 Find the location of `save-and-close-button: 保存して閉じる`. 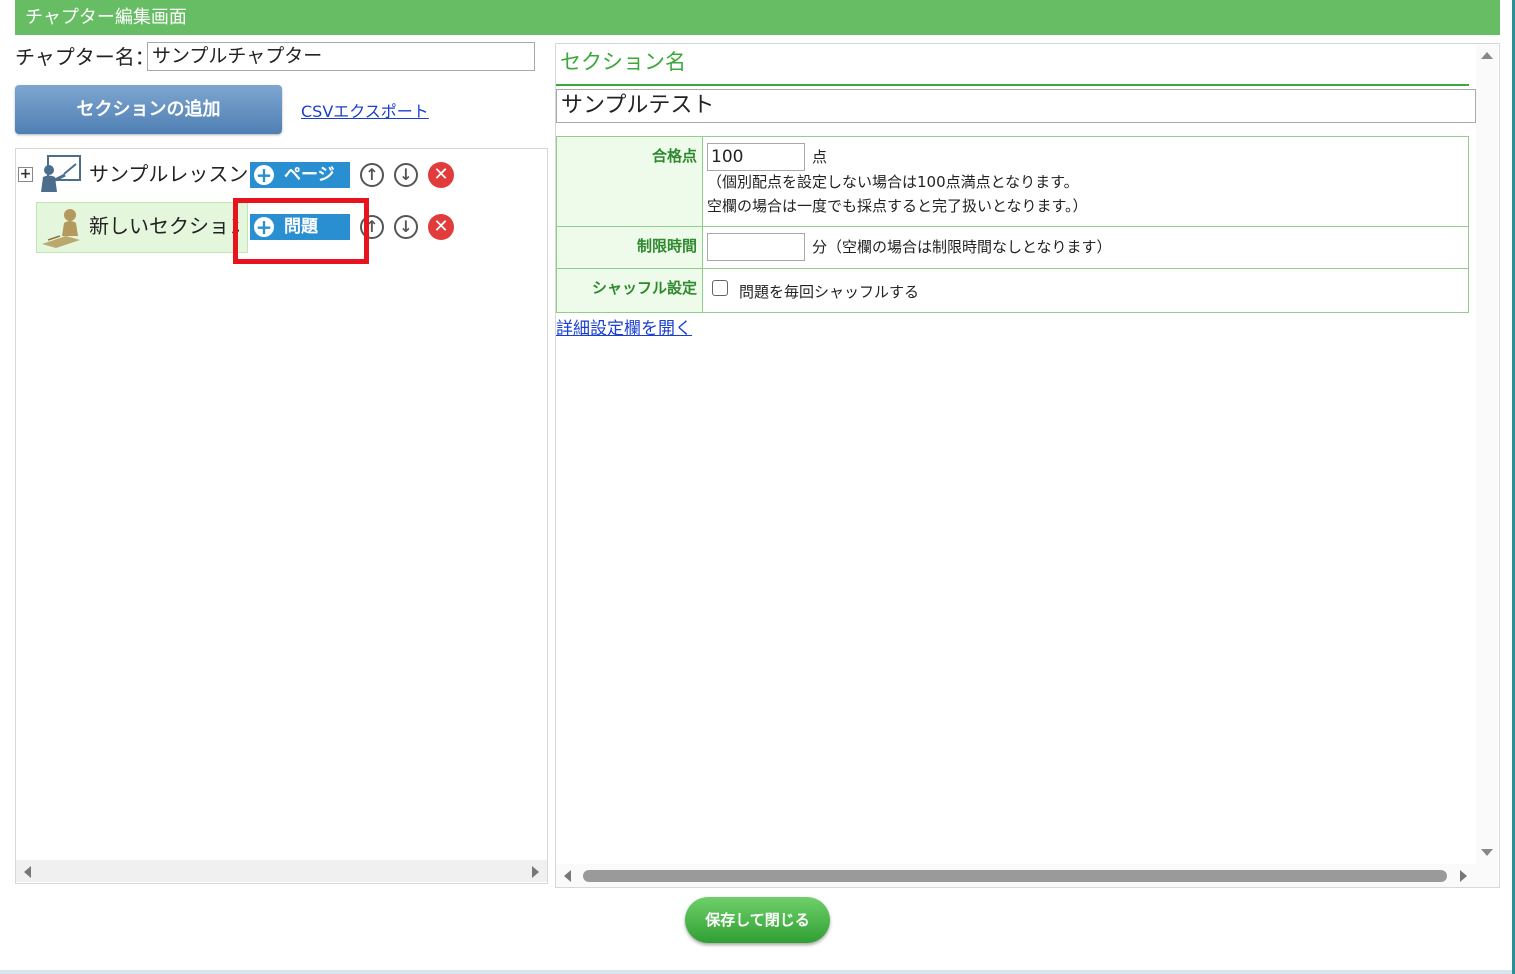

save-and-close-button: 保存して閉じる is located at coordinates (757, 920).